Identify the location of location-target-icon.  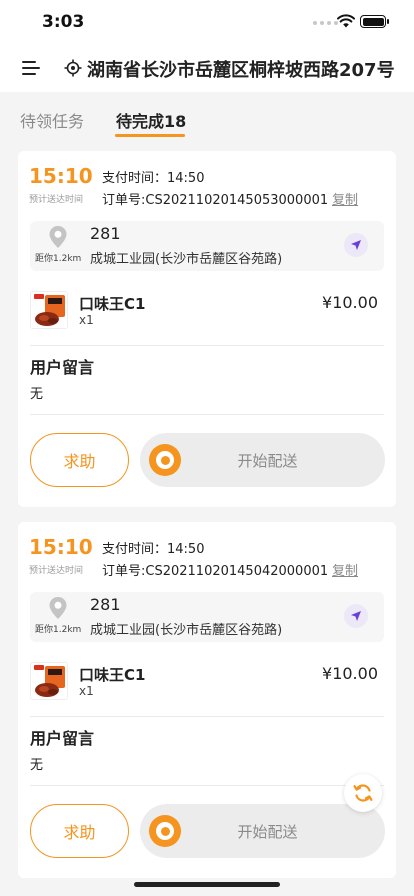
(73, 68).